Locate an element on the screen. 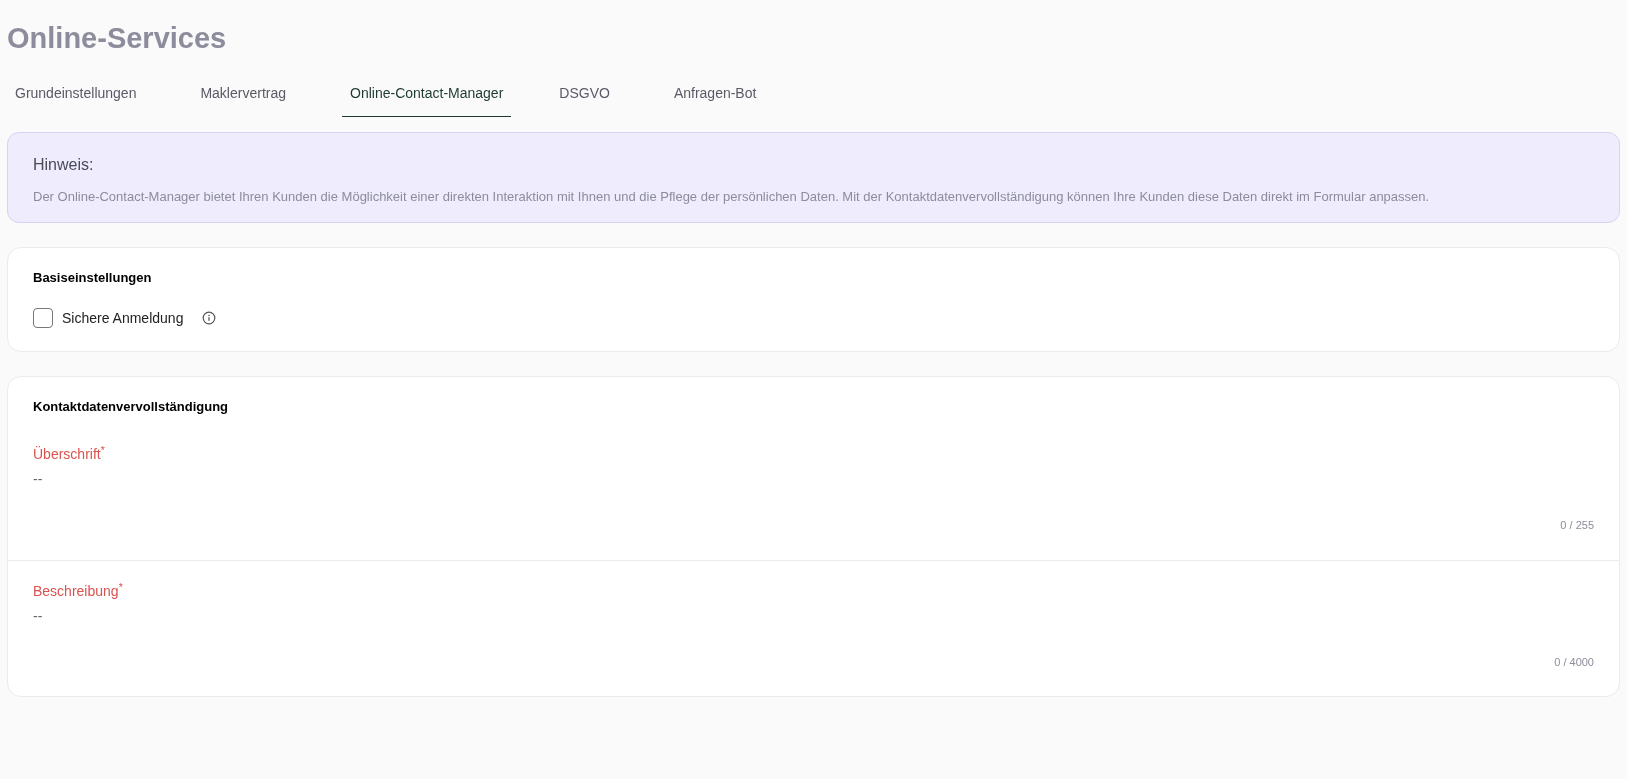 This screenshot has width=1627, height=779. section-title: Basiseinstellungen is located at coordinates (92, 278).